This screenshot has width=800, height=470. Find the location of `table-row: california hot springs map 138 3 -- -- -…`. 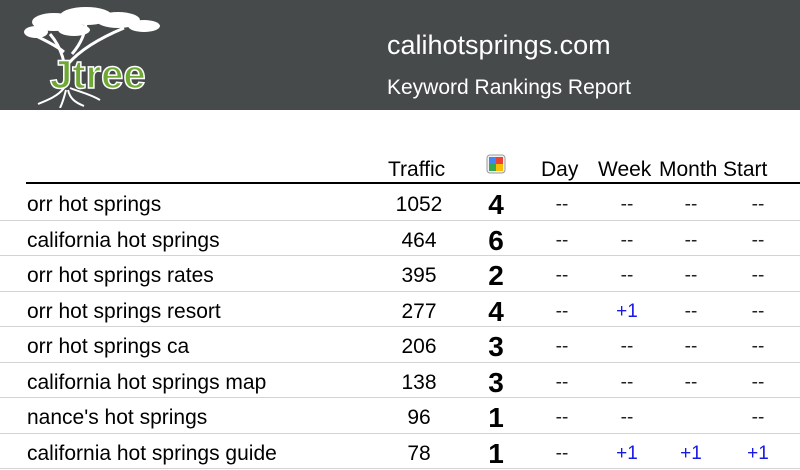

table-row: california hot springs map 138 3 -- -- -… is located at coordinates (400, 380).